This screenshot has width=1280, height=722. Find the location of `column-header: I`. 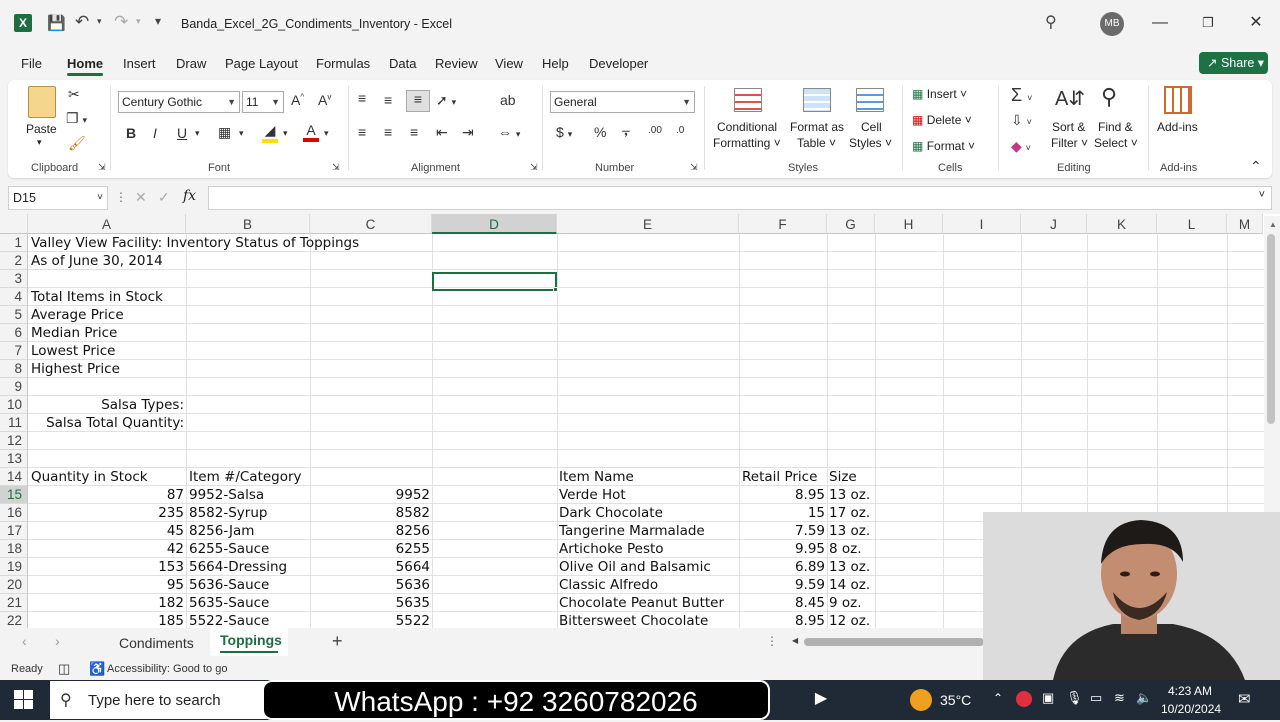

column-header: I is located at coordinates (982, 224).